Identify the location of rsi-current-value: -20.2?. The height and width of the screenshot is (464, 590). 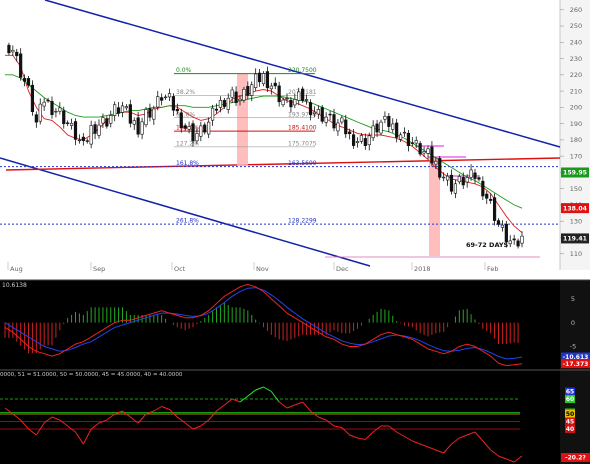
(575, 458).